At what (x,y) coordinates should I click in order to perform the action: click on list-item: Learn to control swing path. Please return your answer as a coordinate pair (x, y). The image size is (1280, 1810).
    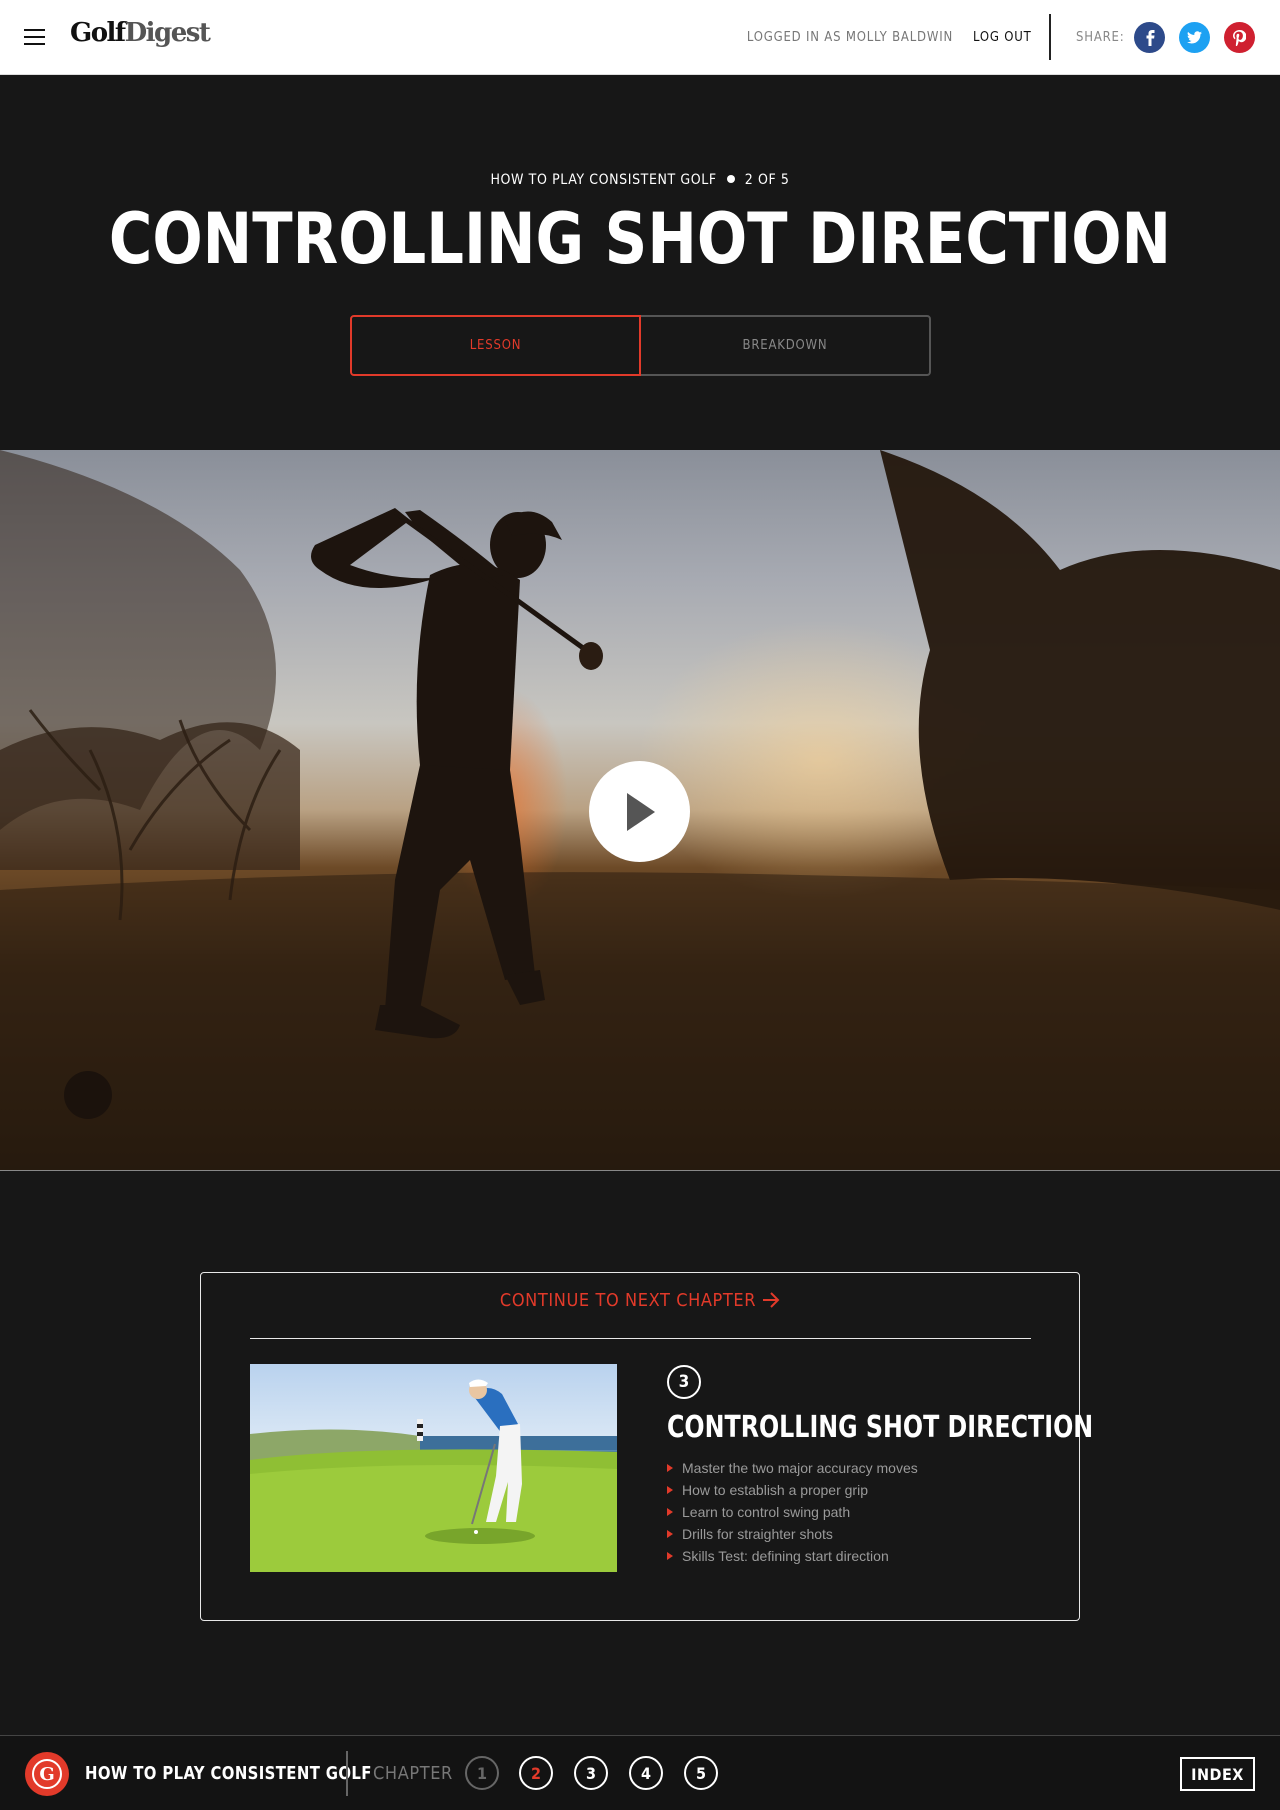
    Looking at the image, I should click on (792, 1512).